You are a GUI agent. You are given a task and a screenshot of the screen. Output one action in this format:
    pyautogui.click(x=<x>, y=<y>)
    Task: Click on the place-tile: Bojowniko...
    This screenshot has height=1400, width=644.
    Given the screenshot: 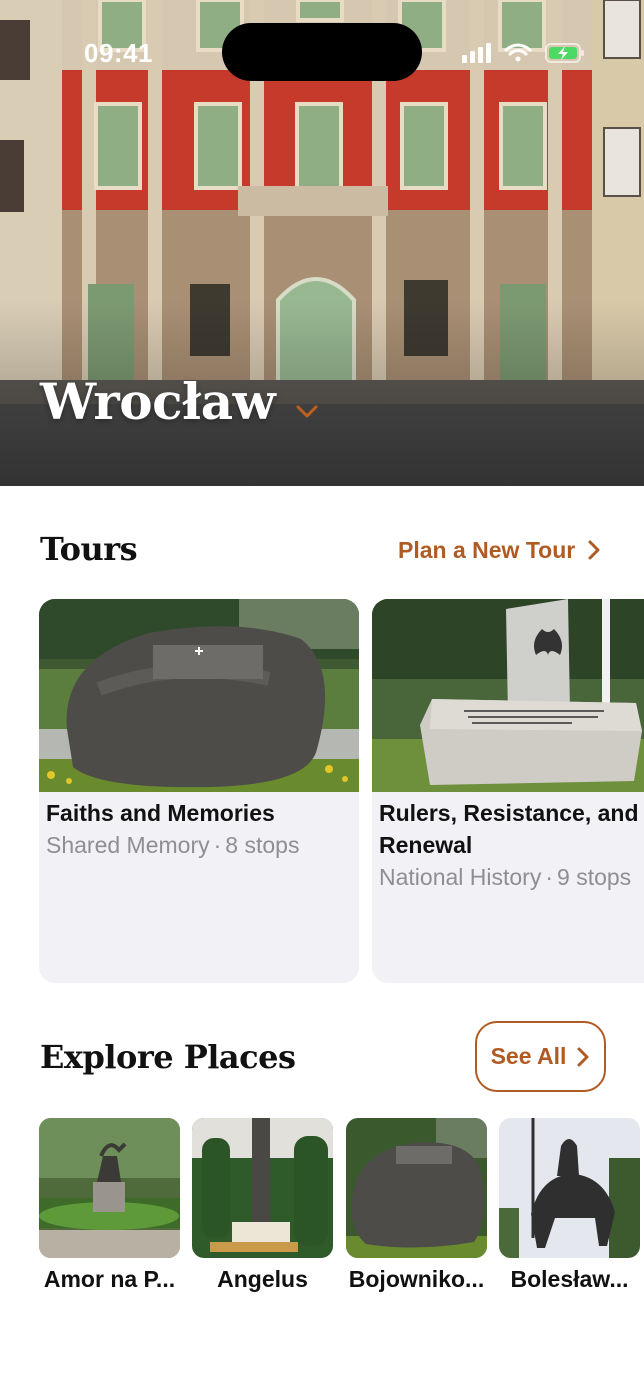 What is the action you would take?
    pyautogui.click(x=416, y=1205)
    